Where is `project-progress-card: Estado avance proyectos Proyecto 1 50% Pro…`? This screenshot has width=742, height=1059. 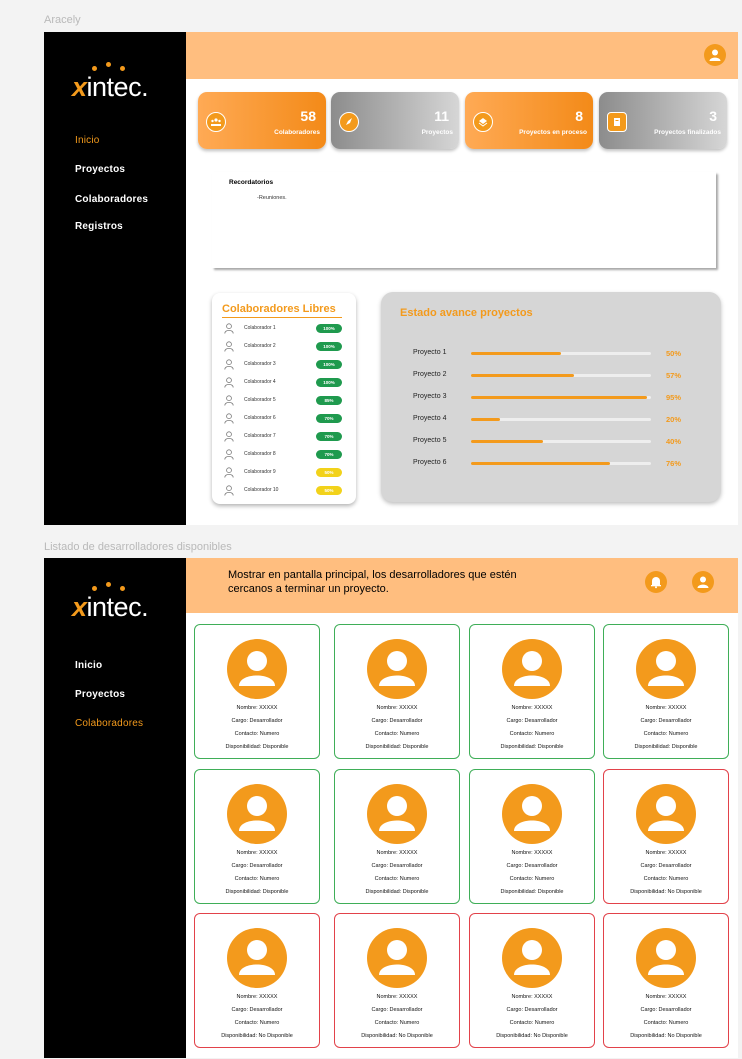 project-progress-card: Estado avance proyectos Proyecto 1 50% Pro… is located at coordinates (551, 397).